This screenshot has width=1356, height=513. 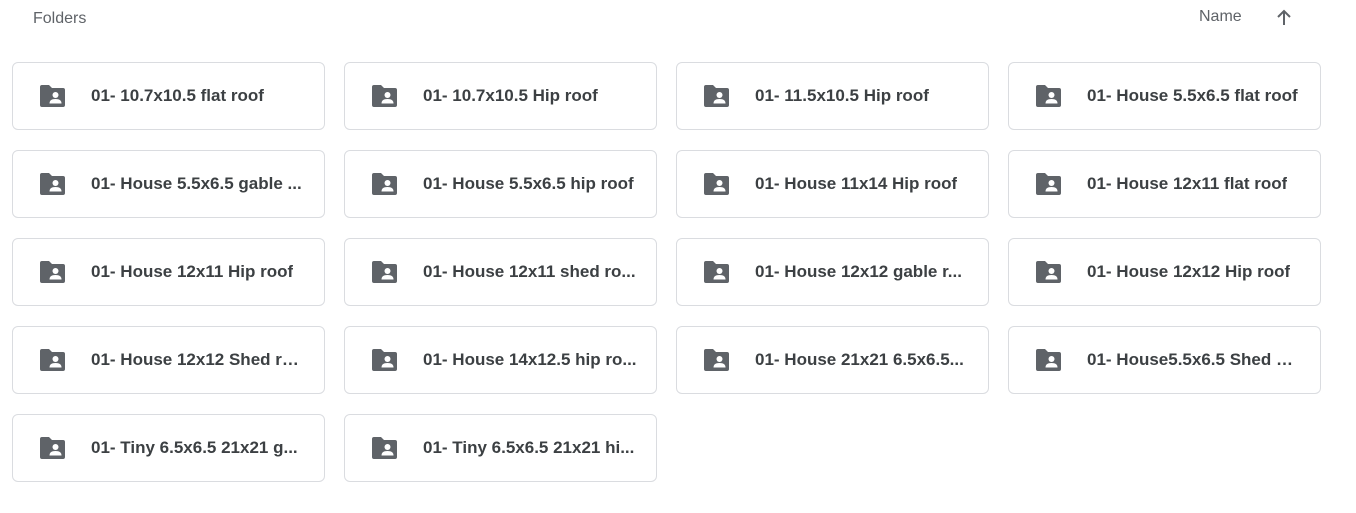 I want to click on folder-card: 01- House 12x11 flat roof, so click(x=1164, y=184).